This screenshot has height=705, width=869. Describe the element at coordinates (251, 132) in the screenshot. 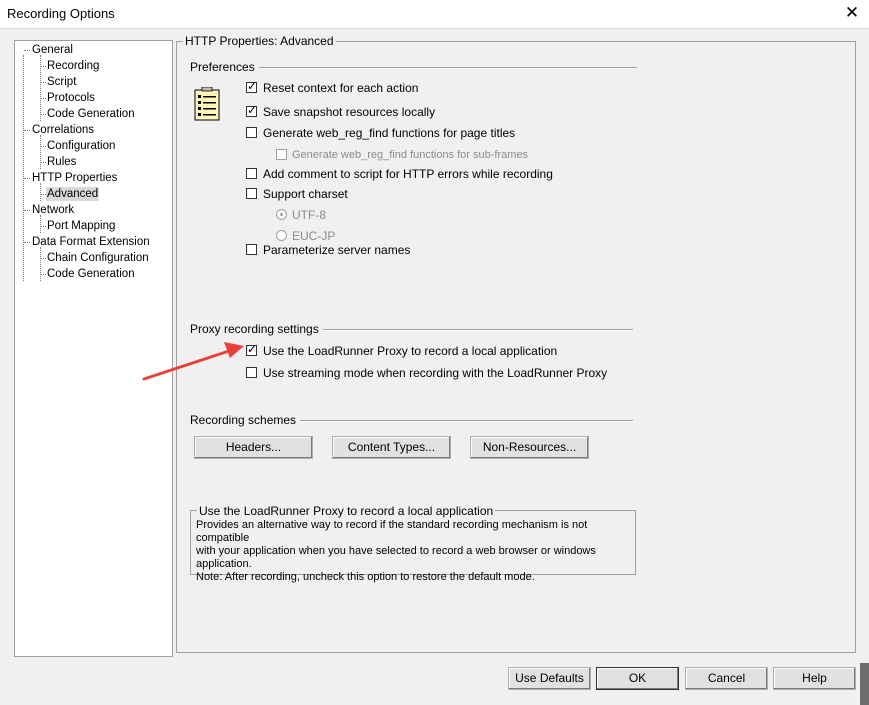

I see `generate-web-reg-find-checkbox` at that location.